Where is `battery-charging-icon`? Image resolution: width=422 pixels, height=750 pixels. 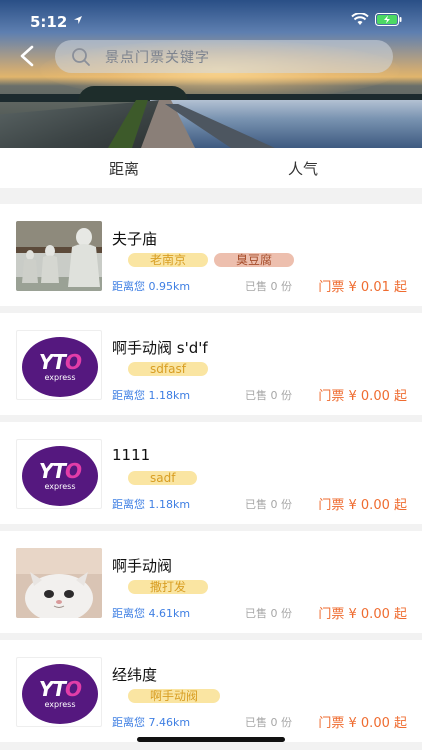
battery-charging-icon is located at coordinates (388, 19).